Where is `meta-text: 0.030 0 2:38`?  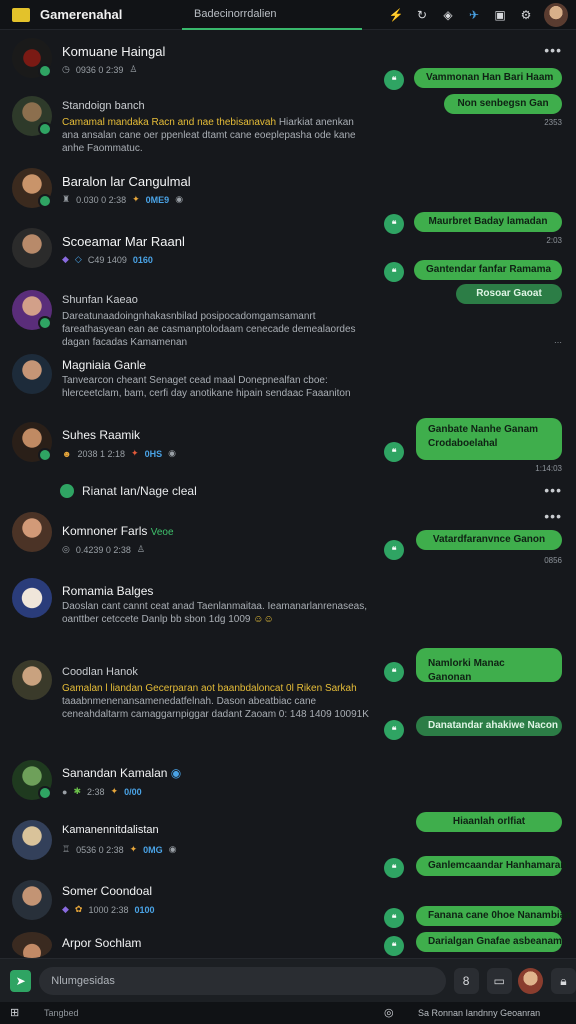
meta-text: 0.030 0 2:38 is located at coordinates (101, 199).